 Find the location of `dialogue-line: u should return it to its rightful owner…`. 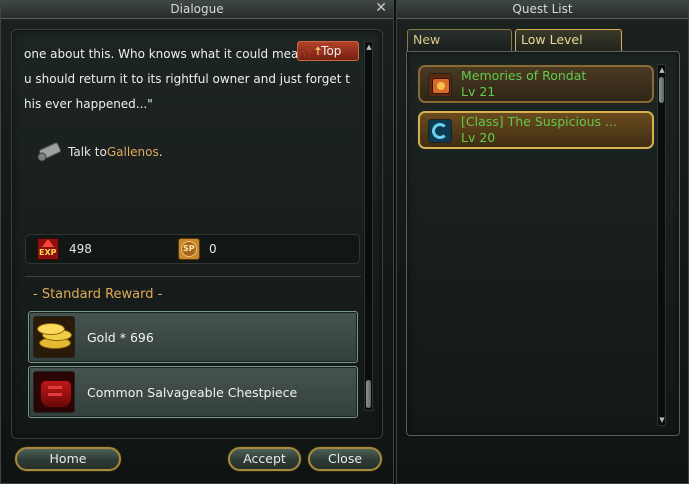

dialogue-line: u should return it to its rightful owner… is located at coordinates (187, 79).